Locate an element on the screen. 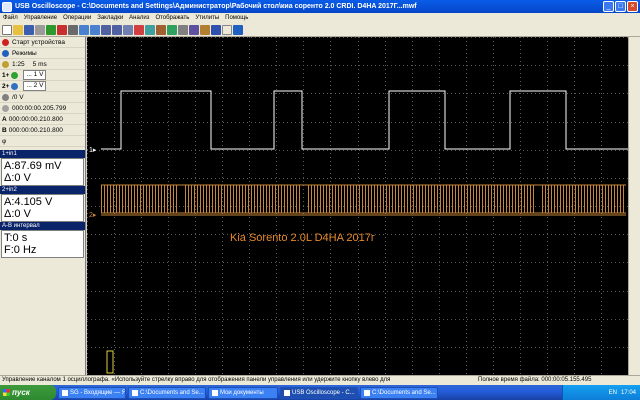 This screenshot has width=640, height=400. cursor-b-row: B 000:00:00.210.800 is located at coordinates (42, 130).